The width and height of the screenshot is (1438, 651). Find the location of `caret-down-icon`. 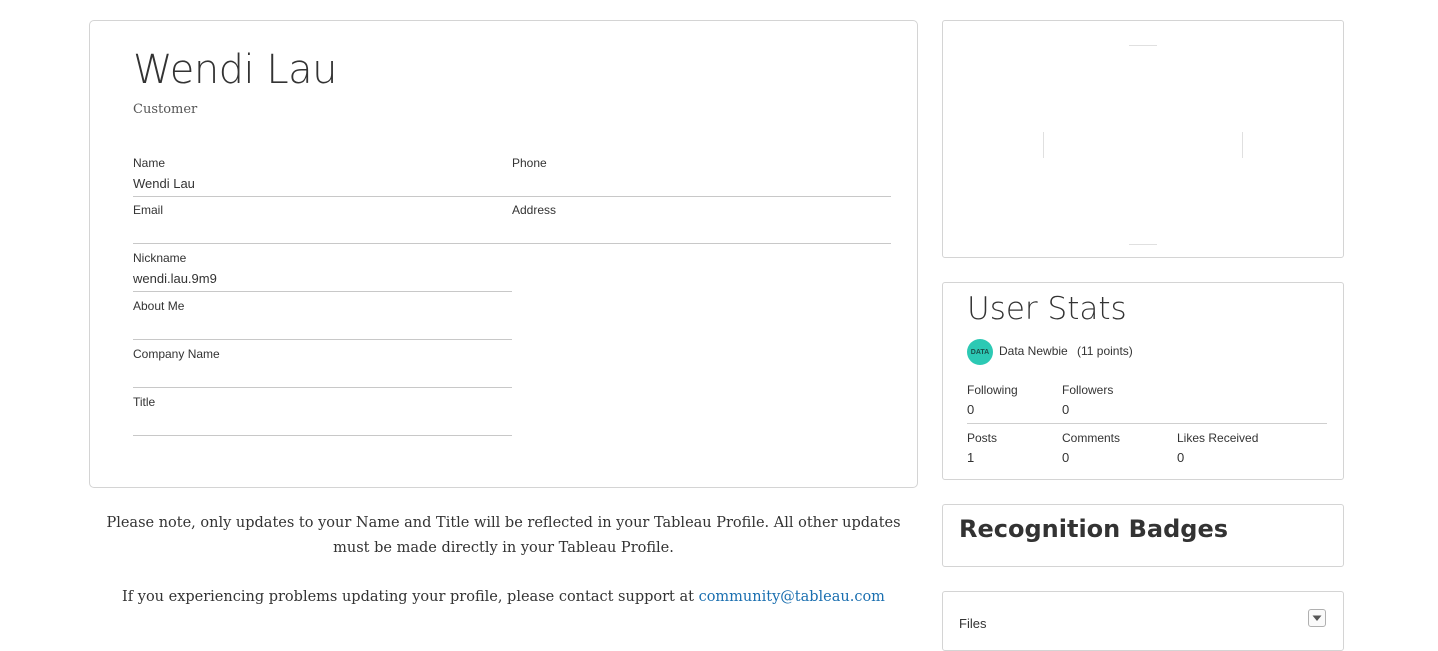

caret-down-icon is located at coordinates (1317, 618).